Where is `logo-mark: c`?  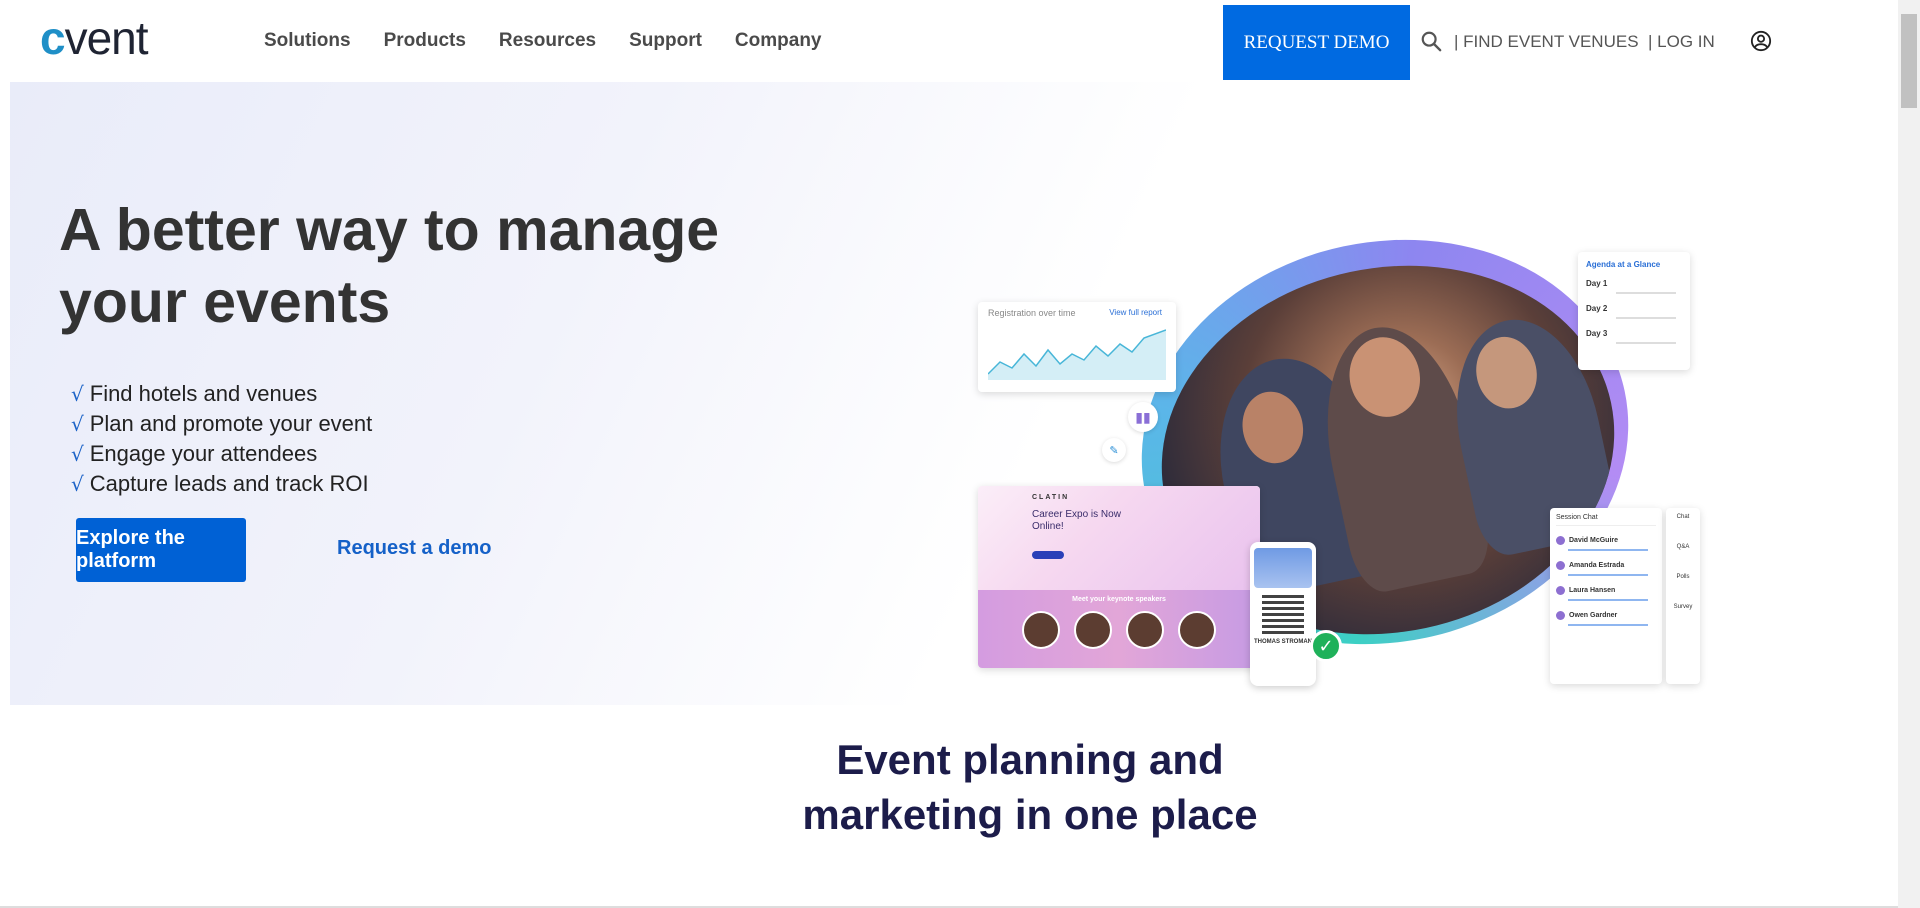
logo-mark: c is located at coordinates (53, 38).